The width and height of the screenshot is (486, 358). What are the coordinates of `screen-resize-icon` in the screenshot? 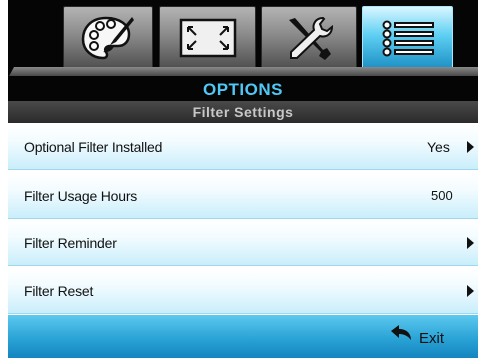 It's located at (207, 38).